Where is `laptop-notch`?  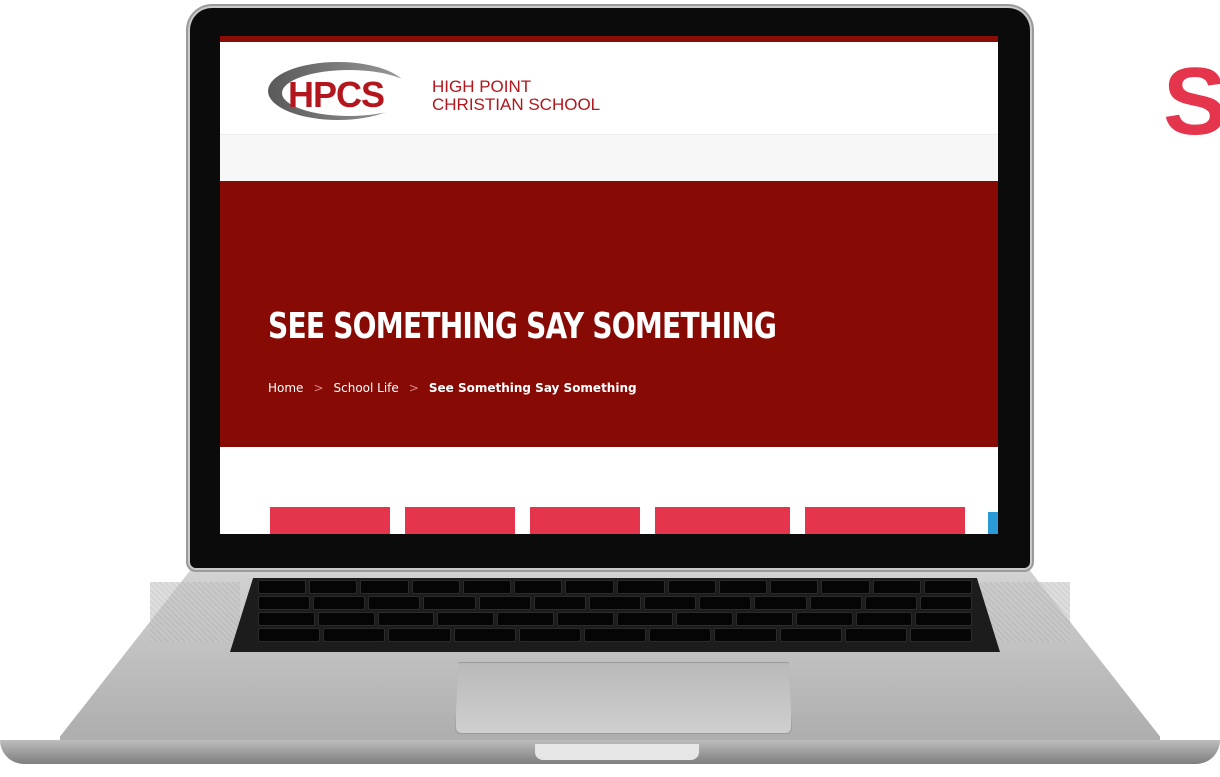
laptop-notch is located at coordinates (617, 752).